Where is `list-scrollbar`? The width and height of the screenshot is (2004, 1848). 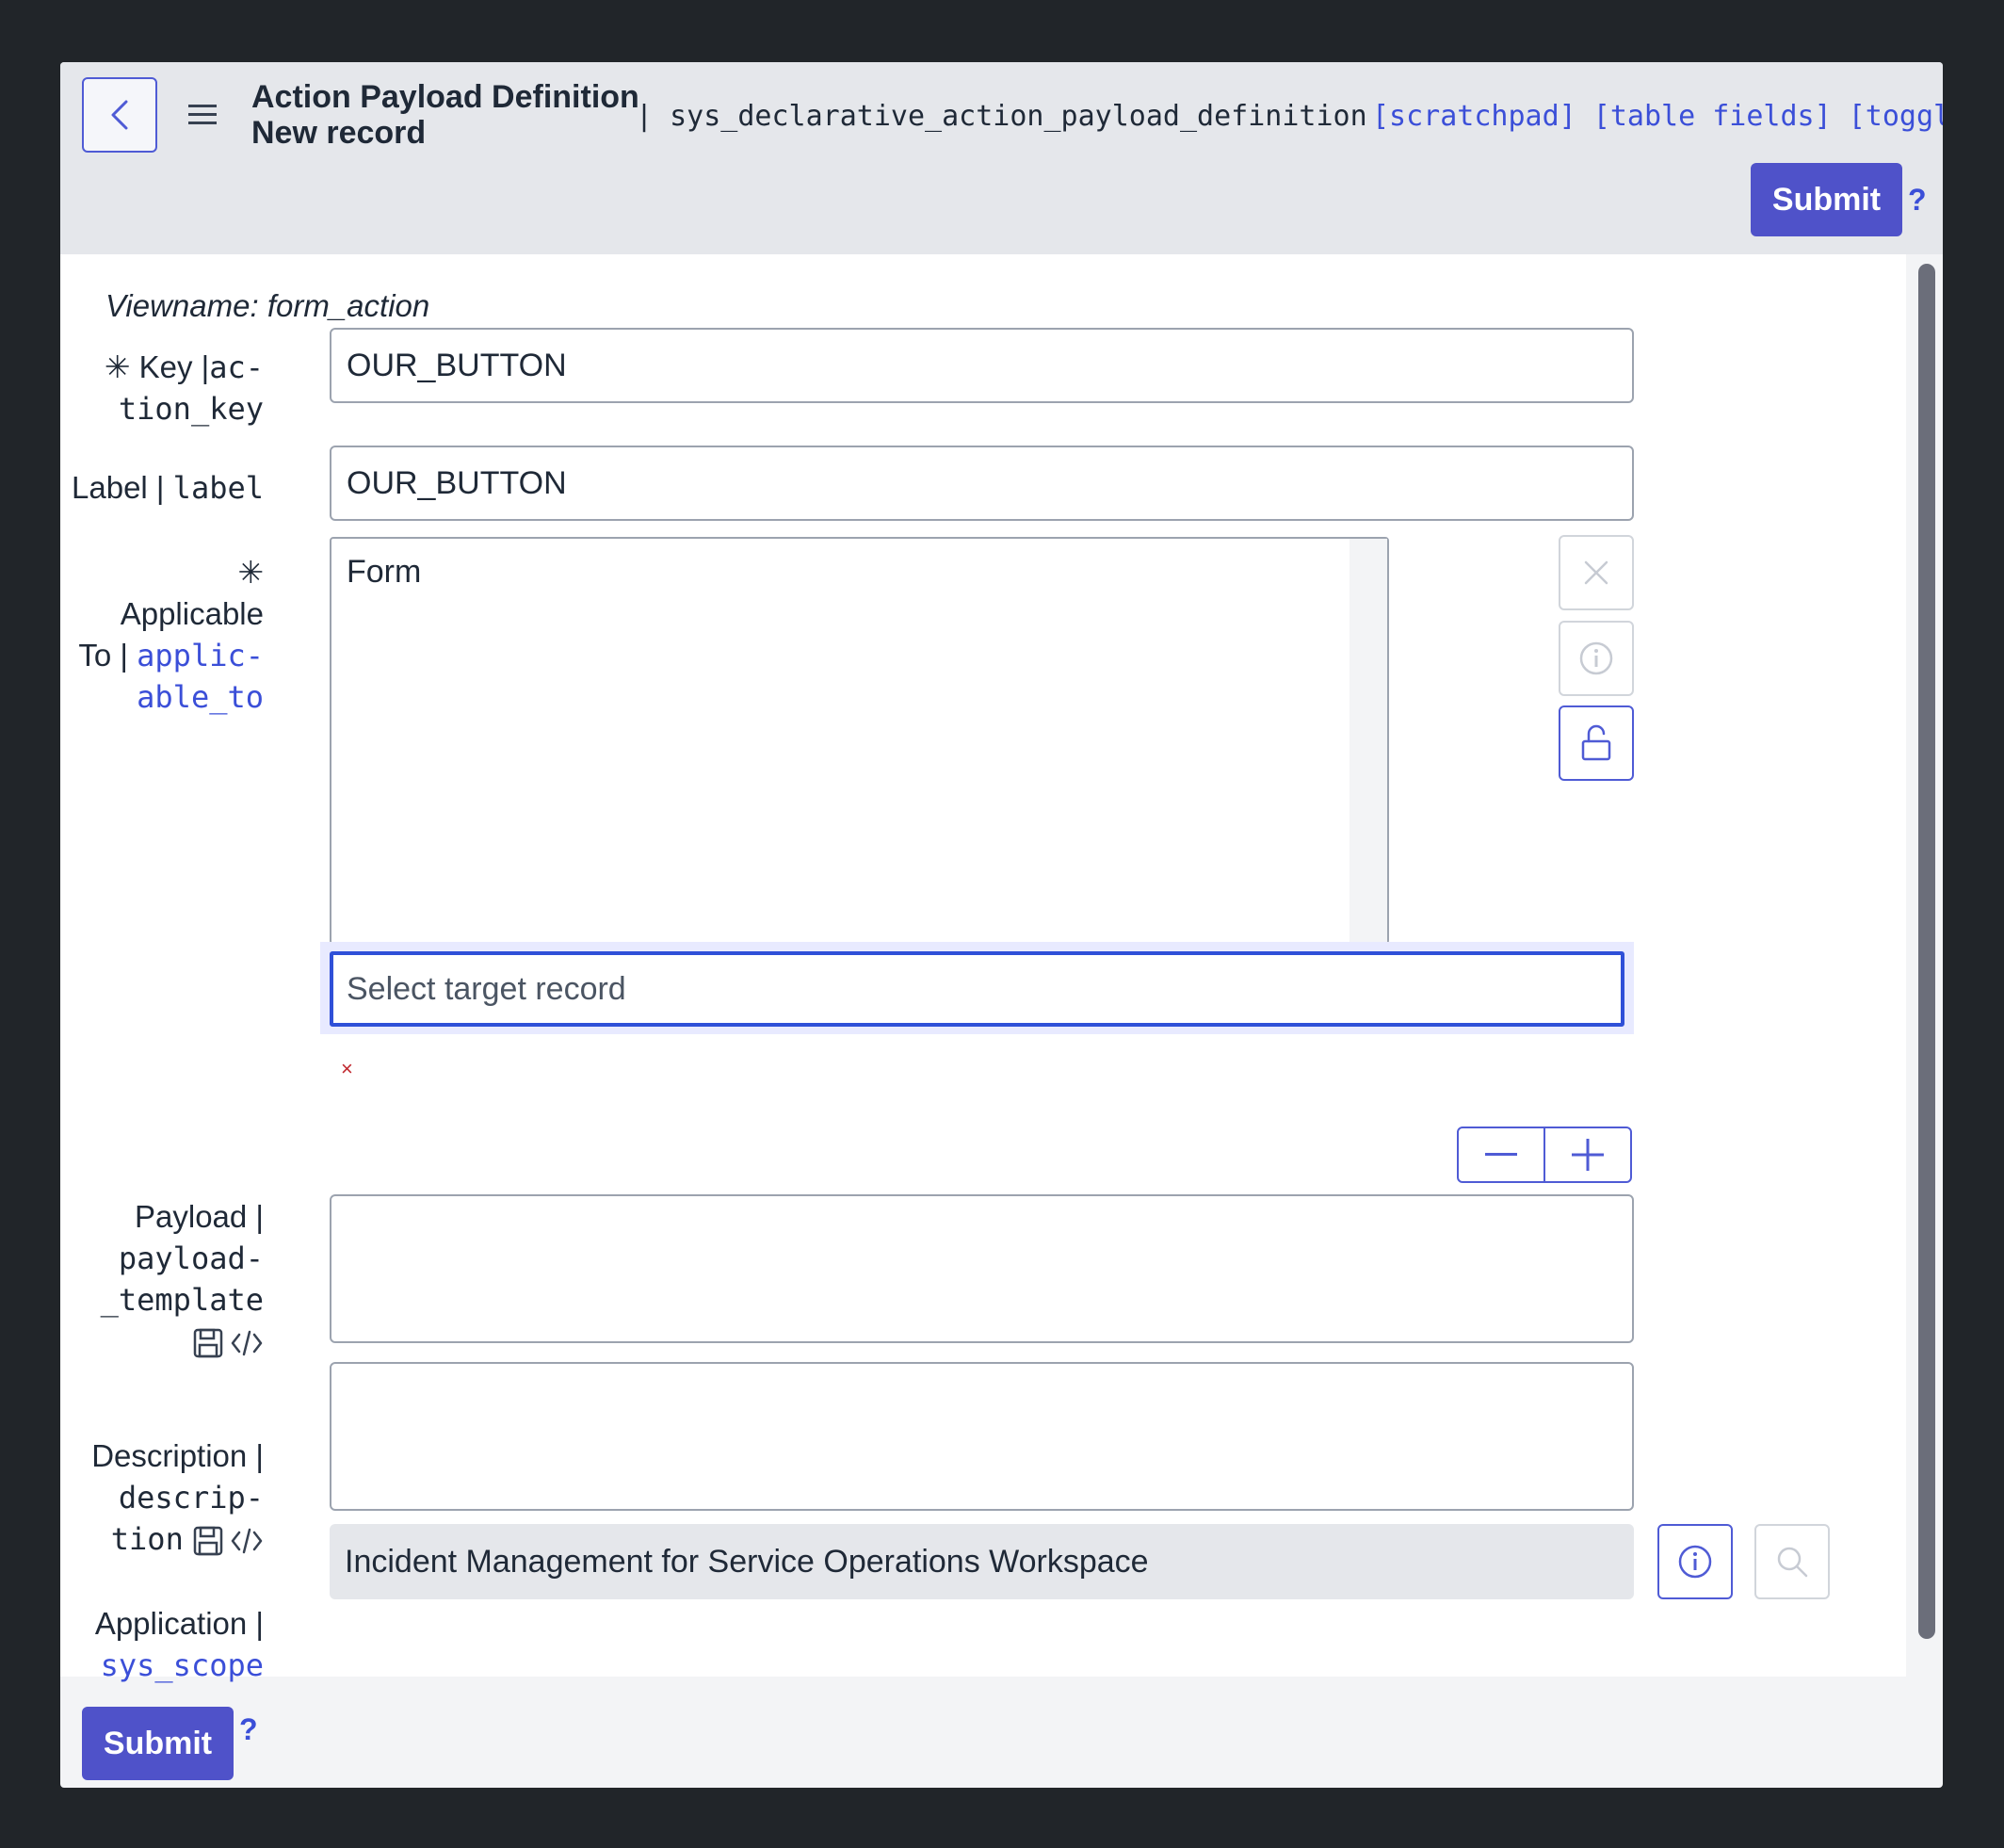
list-scrollbar is located at coordinates (1368, 741).